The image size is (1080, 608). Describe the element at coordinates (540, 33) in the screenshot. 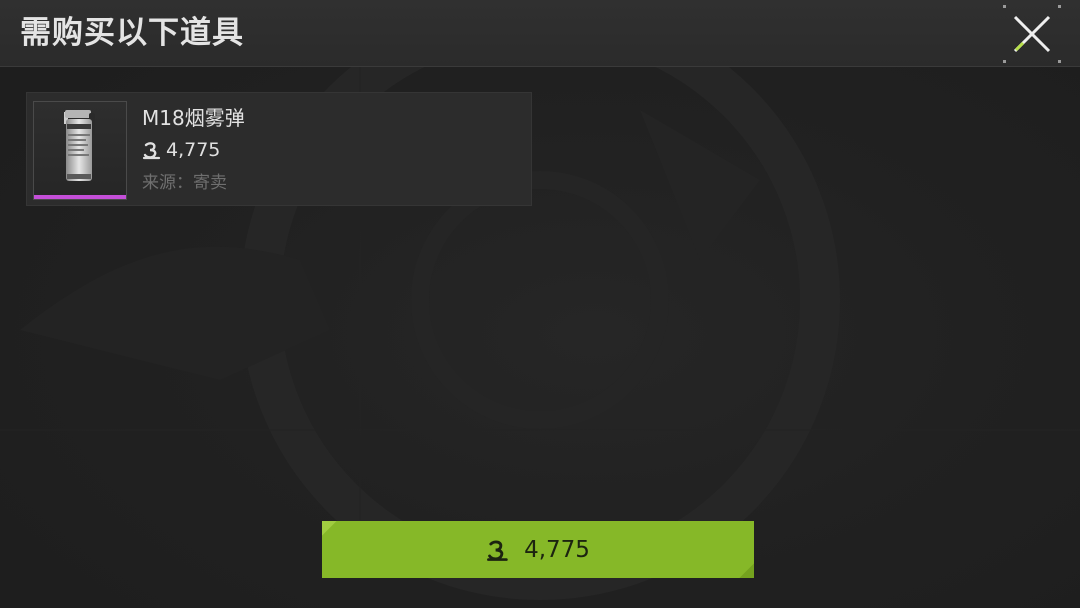

I see `dialog-header: 需购买以下道具` at that location.